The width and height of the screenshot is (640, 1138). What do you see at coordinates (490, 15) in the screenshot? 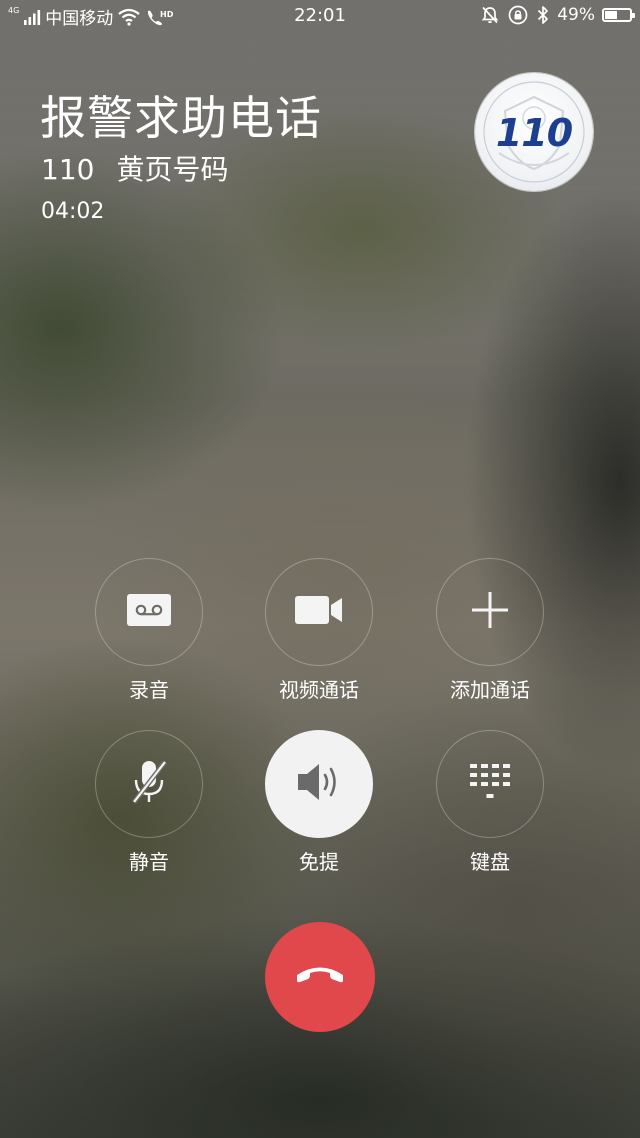
I see `mute-bell-icon` at bounding box center [490, 15].